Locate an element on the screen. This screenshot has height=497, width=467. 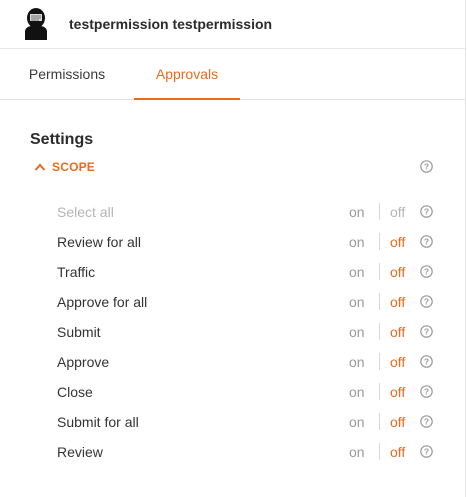
tab-bar: Permissions Approvals is located at coordinates (232, 74).